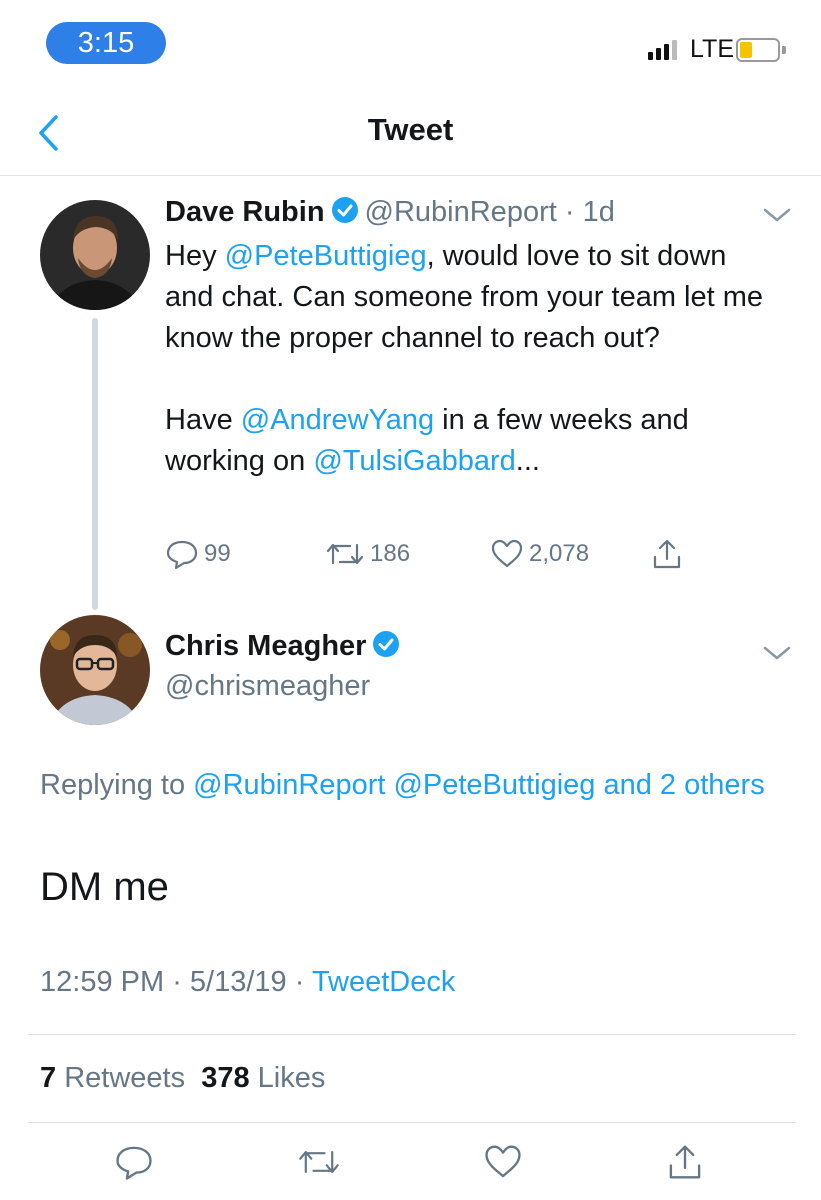  Describe the element at coordinates (410, 129) in the screenshot. I see `page-title: Tweet` at that location.